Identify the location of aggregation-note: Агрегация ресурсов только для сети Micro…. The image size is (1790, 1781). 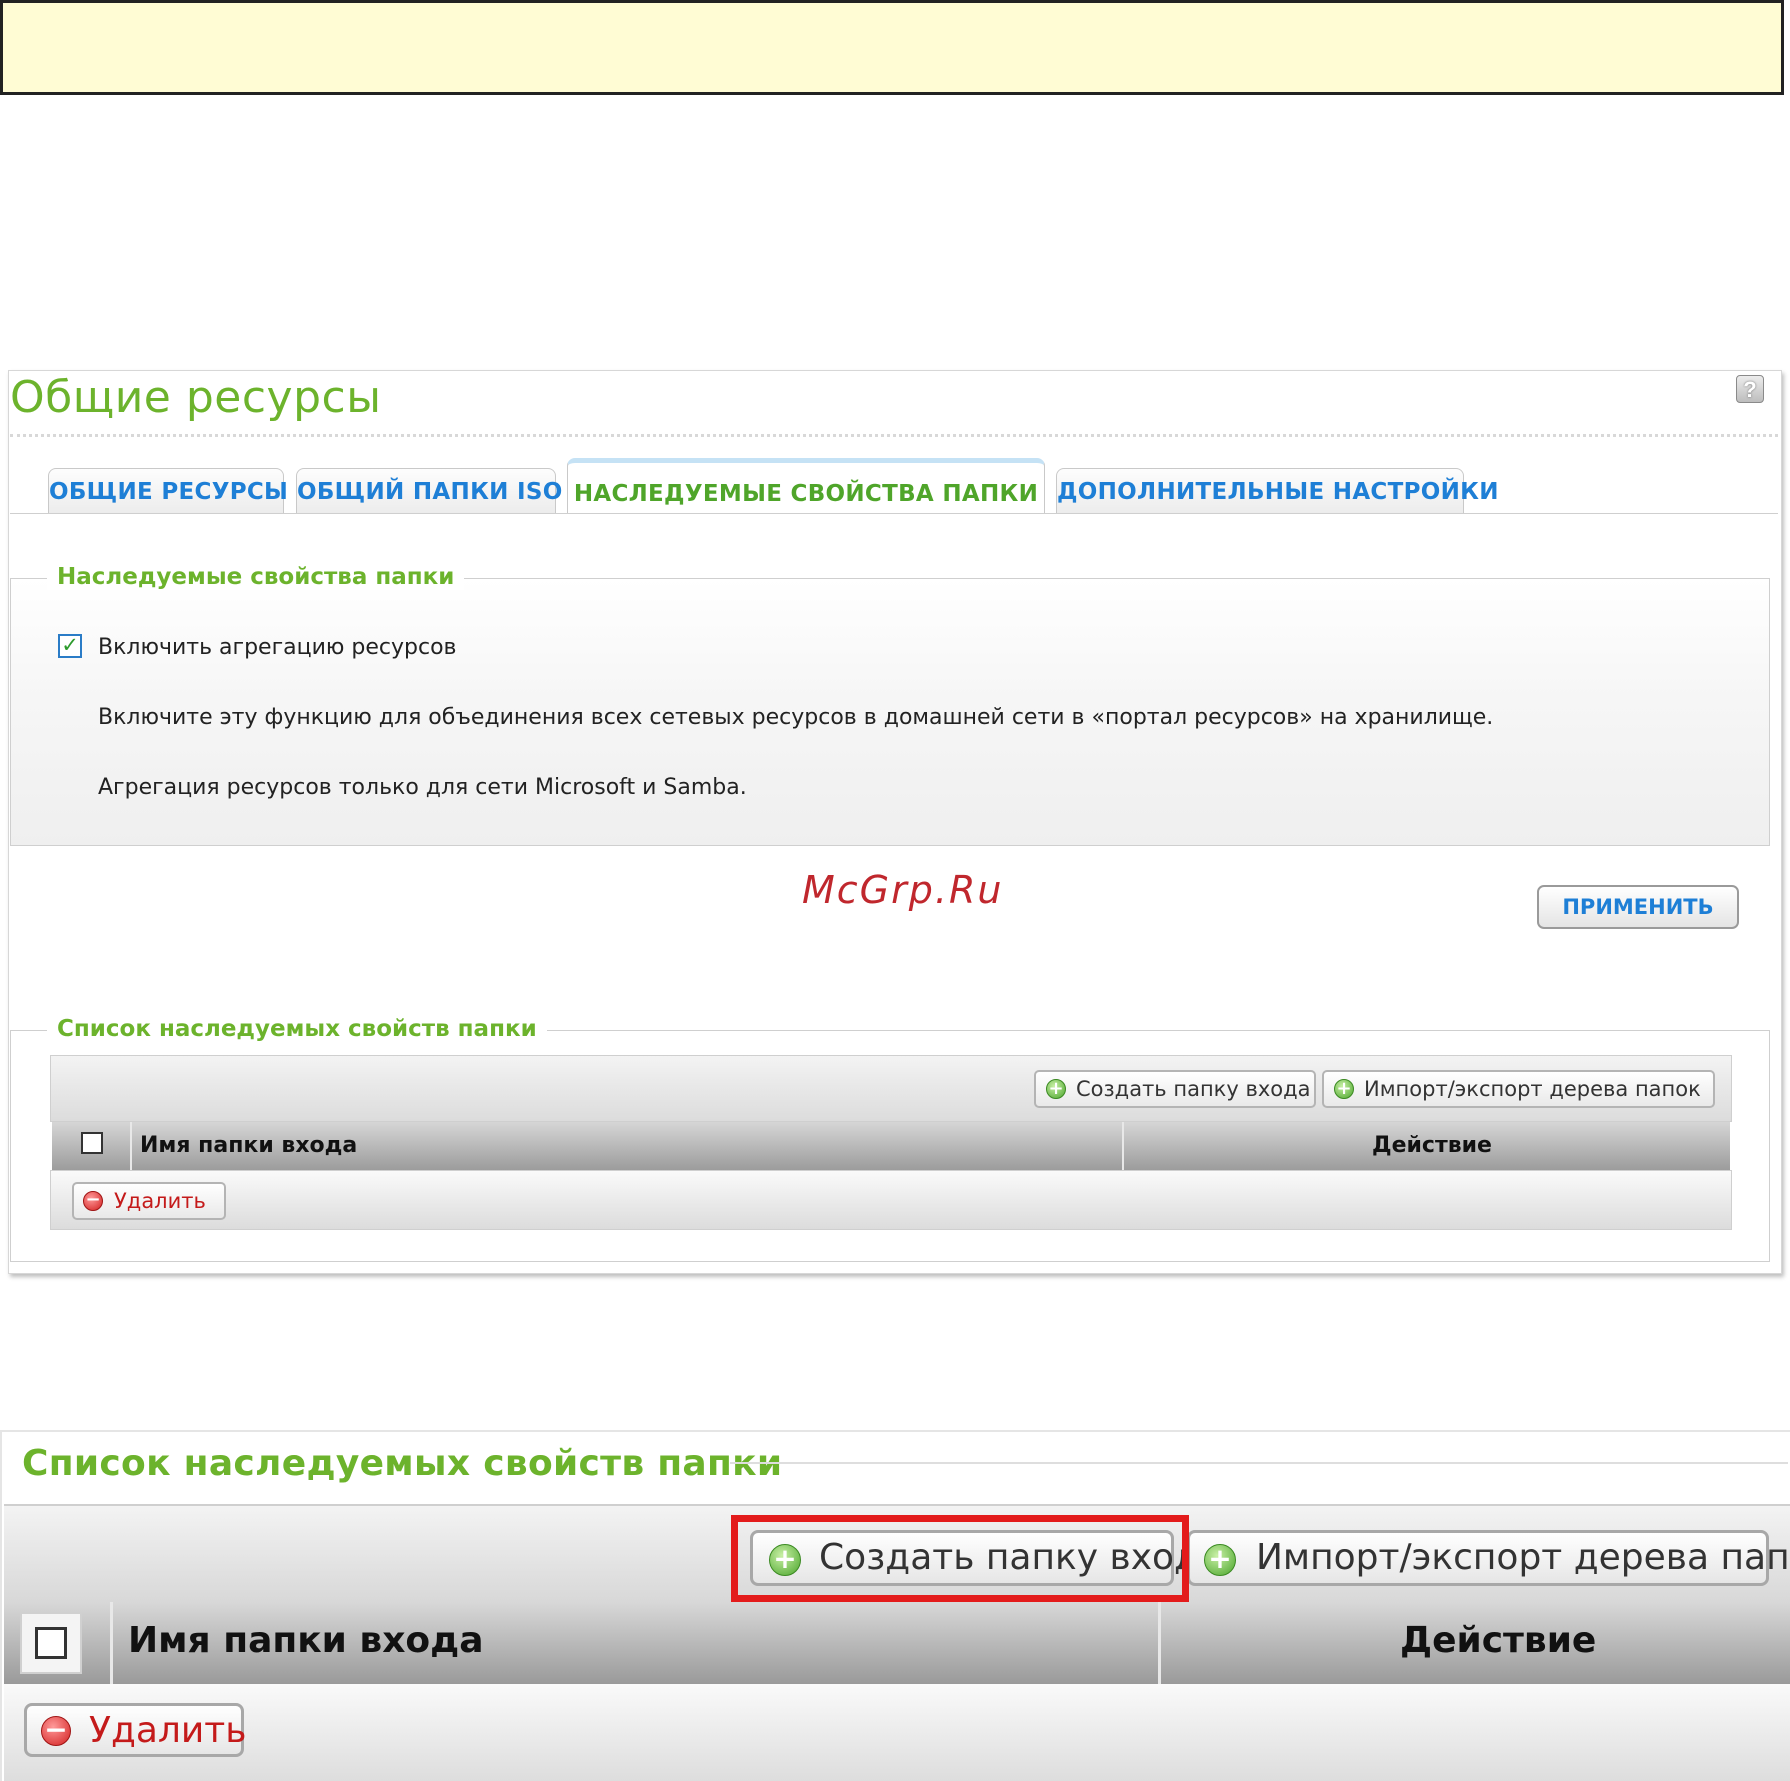
(422, 787).